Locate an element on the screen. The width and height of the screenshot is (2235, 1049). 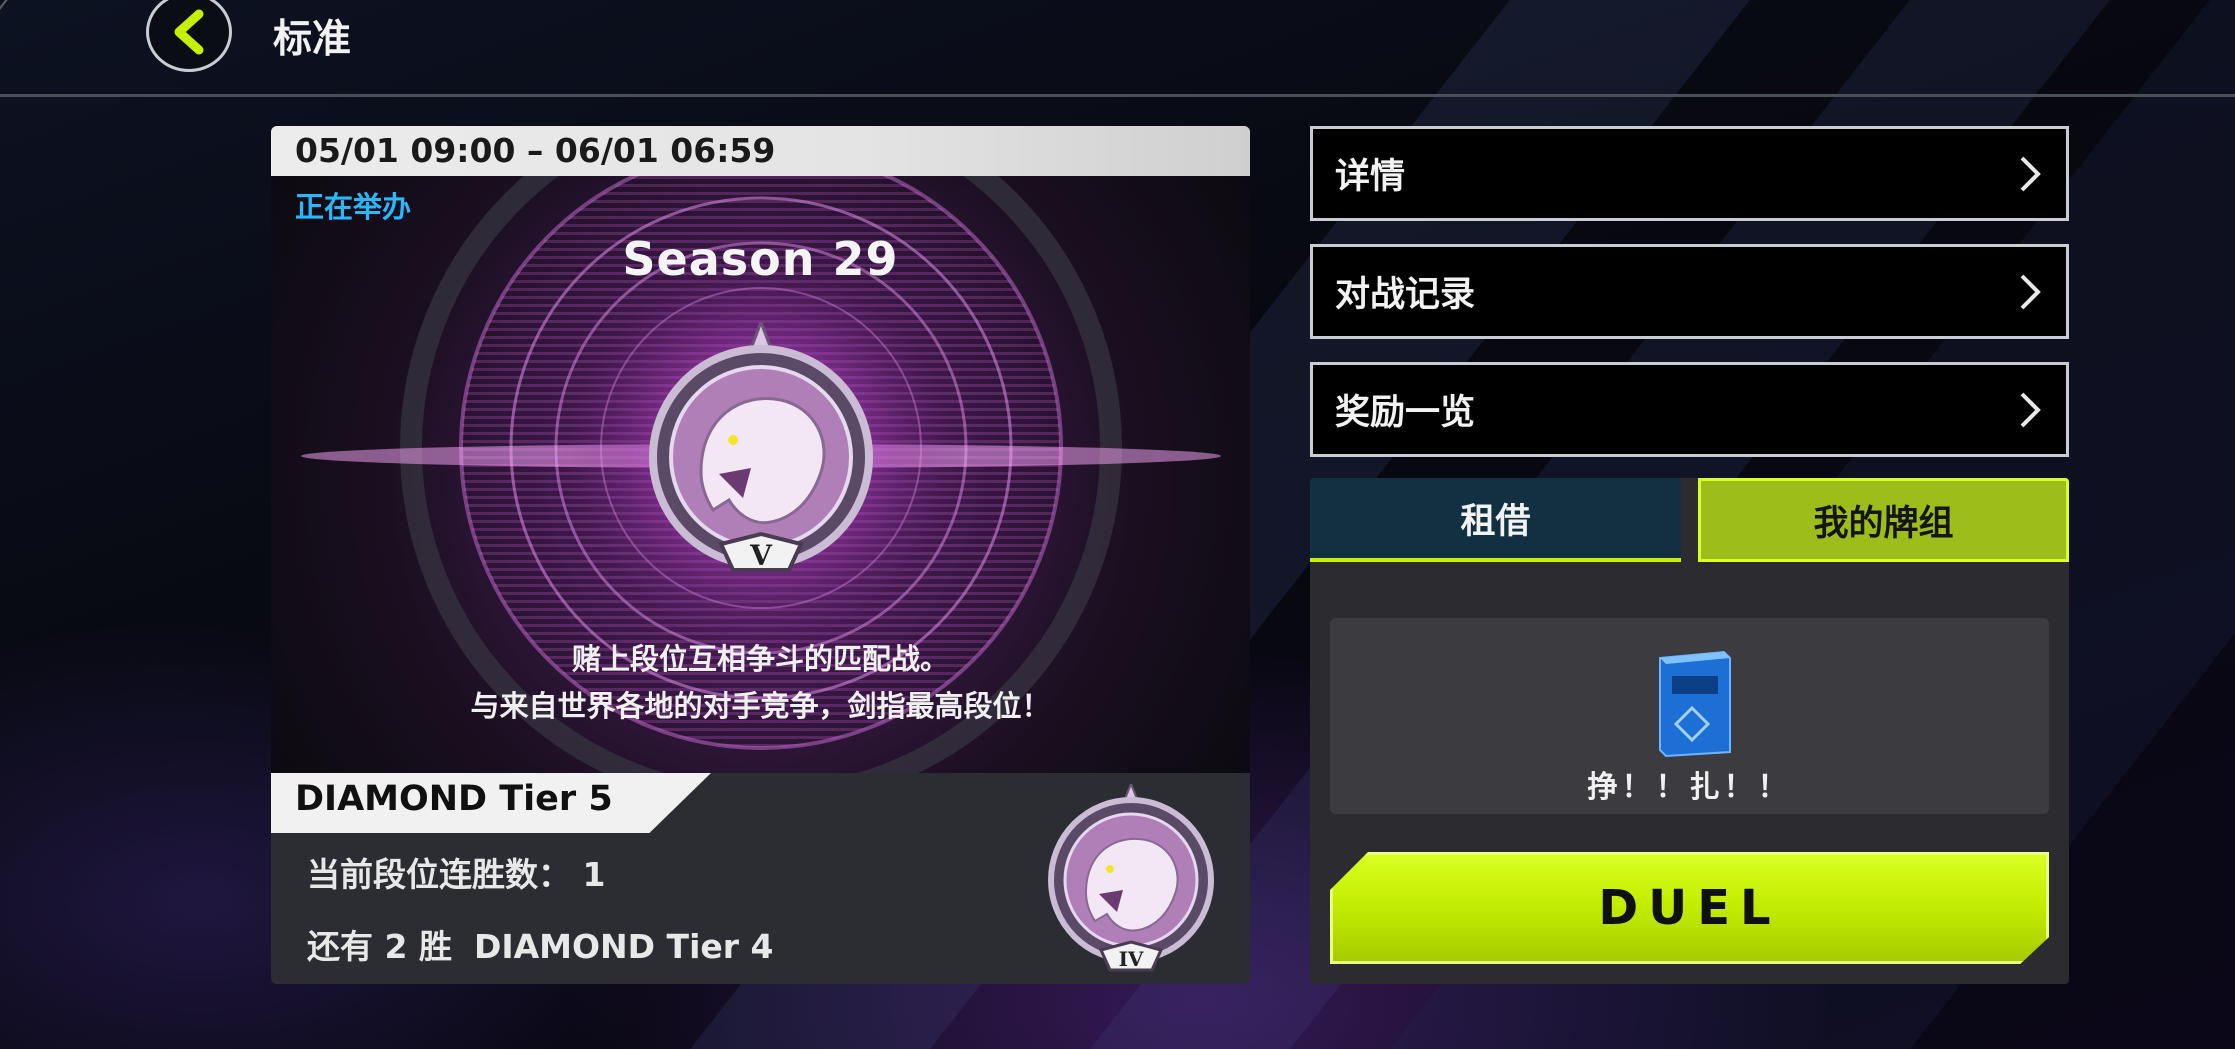
next-tier-requirement: 还有 2 胜 DIAMOND Tier 4 is located at coordinates (551, 944).